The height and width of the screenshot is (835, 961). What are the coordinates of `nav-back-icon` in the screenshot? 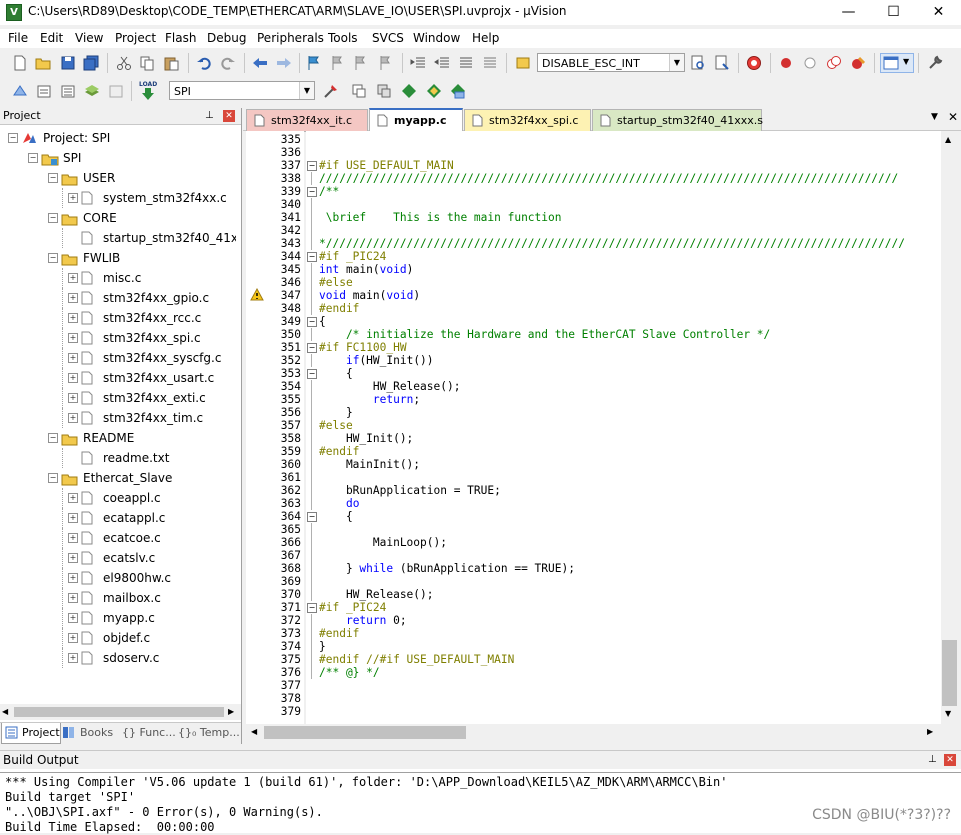 It's located at (260, 63).